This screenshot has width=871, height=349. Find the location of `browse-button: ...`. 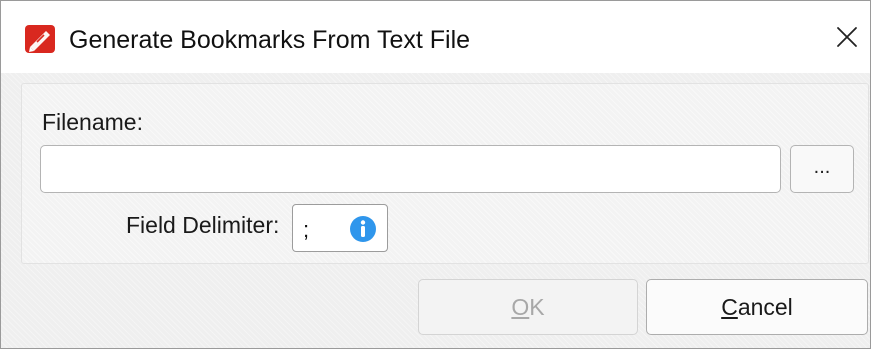

browse-button: ... is located at coordinates (822, 169).